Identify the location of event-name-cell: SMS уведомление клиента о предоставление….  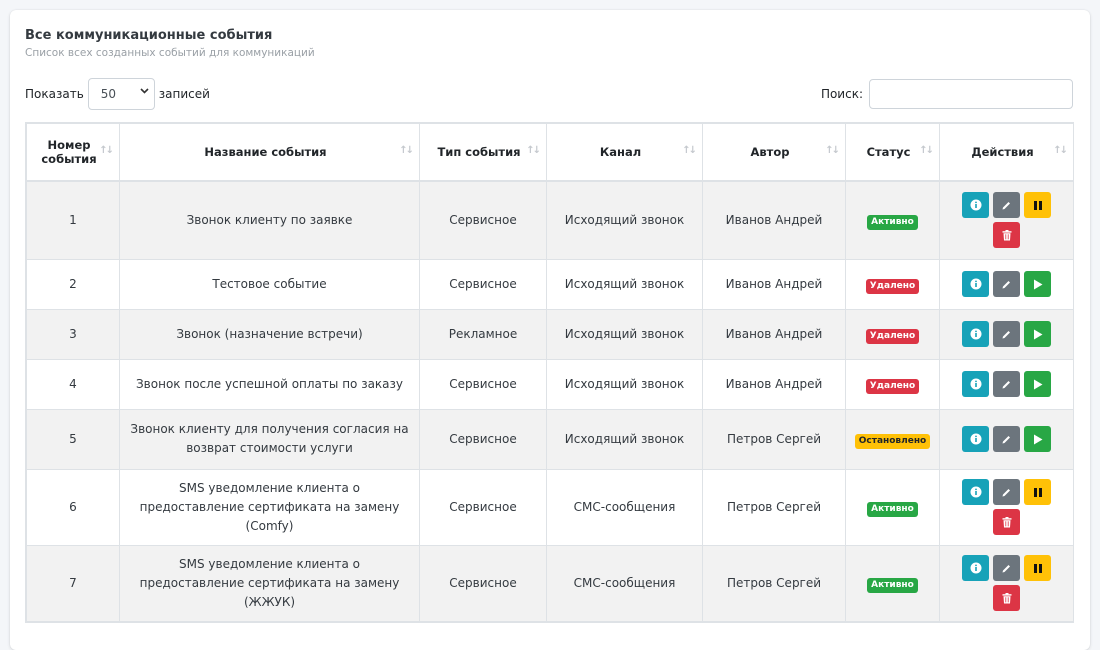
(269, 507).